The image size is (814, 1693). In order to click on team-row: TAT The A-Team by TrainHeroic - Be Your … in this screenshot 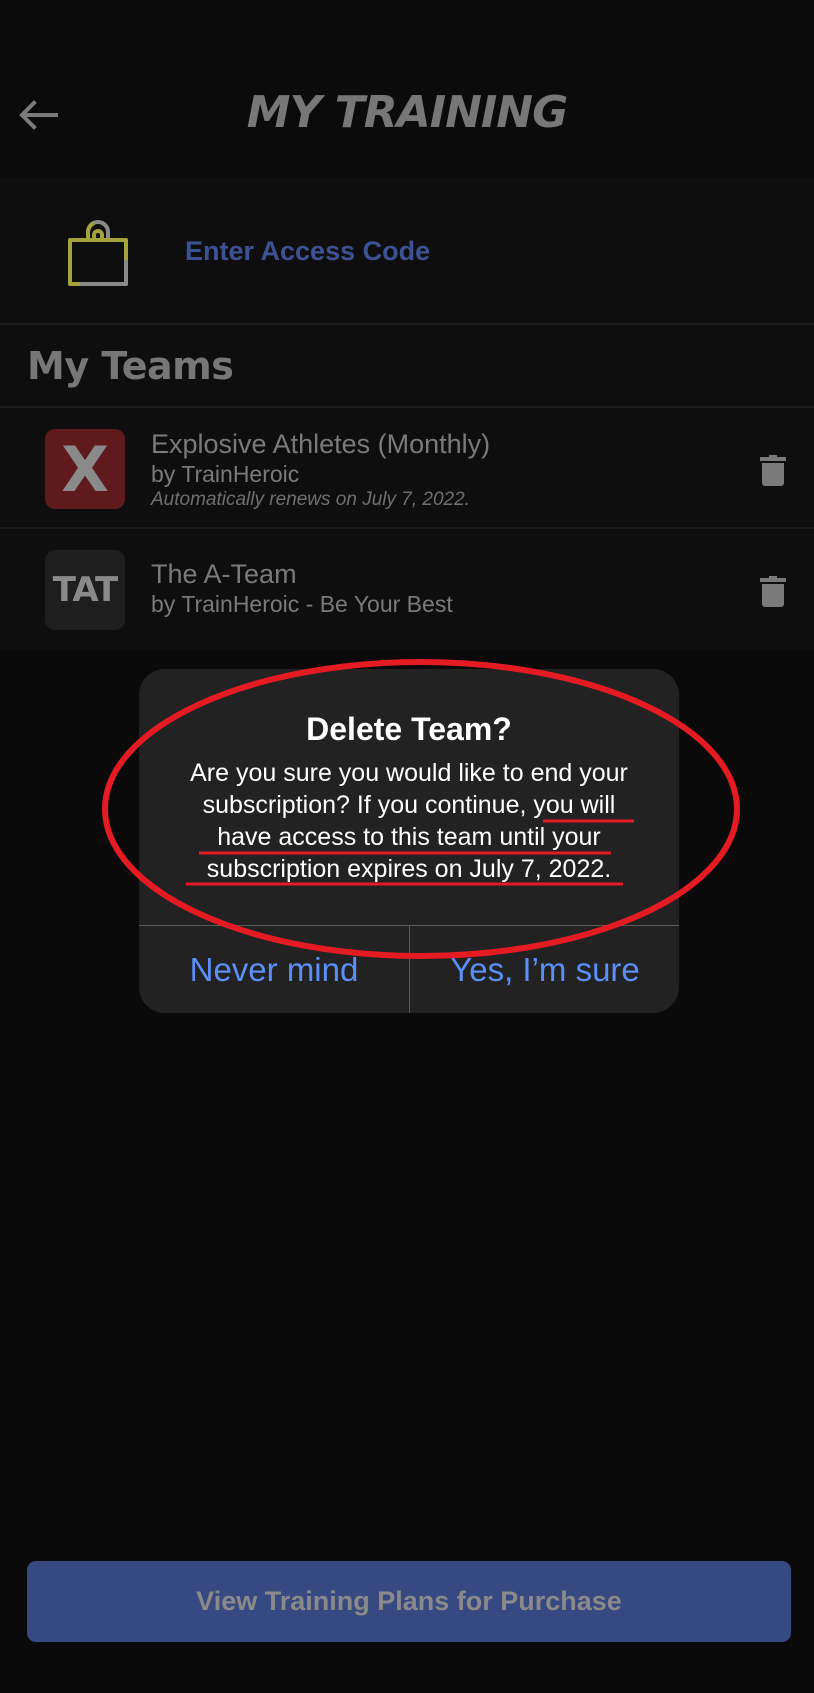, I will do `click(407, 589)`.